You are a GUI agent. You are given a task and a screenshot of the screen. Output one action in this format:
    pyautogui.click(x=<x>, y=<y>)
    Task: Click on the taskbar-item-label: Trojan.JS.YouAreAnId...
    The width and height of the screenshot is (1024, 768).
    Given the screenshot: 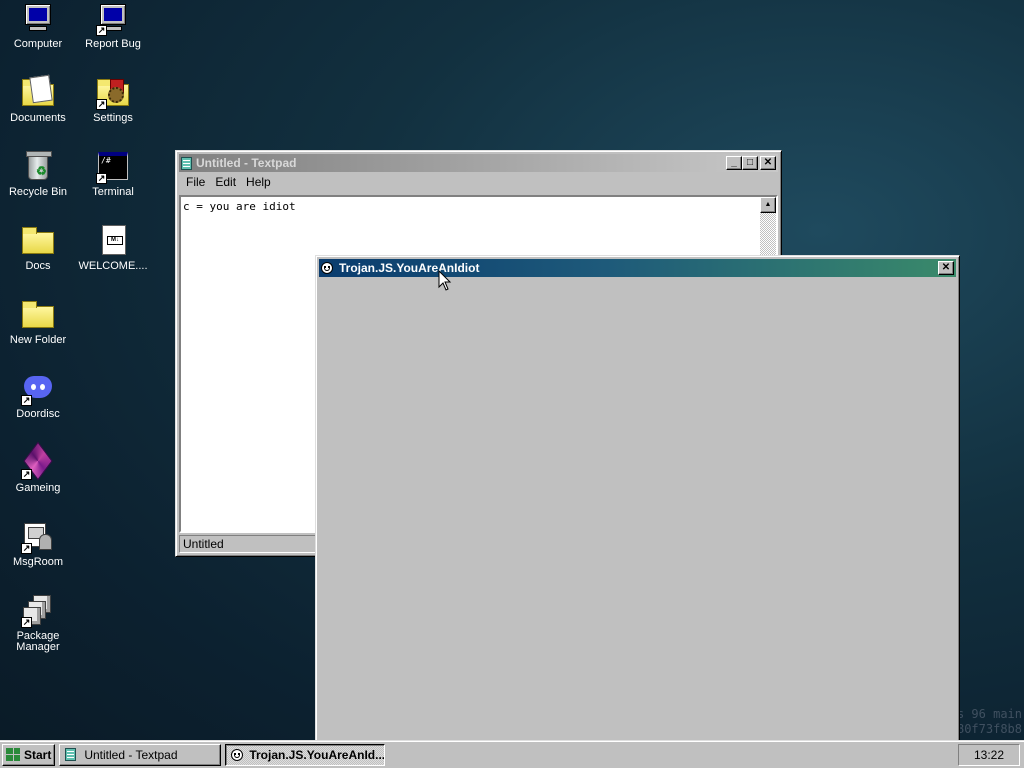 What is the action you would take?
    pyautogui.click(x=317, y=754)
    